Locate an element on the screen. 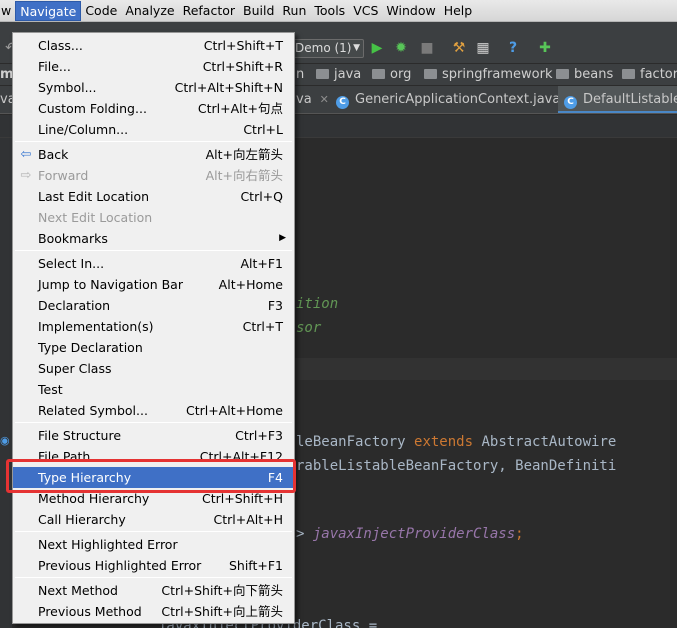  menu-item-label: Declaration is located at coordinates (74, 305).